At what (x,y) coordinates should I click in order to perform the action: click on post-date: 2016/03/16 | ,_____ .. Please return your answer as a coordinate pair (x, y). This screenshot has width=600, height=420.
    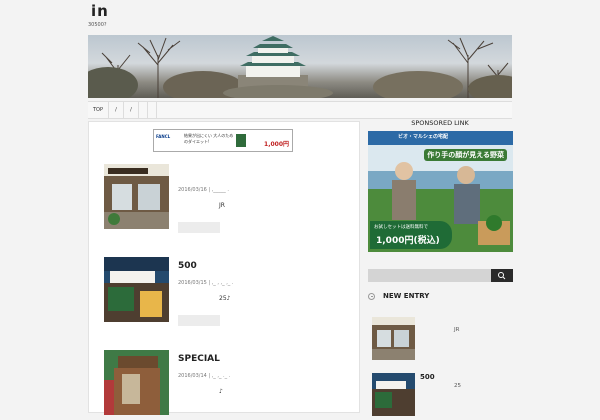
    Looking at the image, I should click on (203, 190).